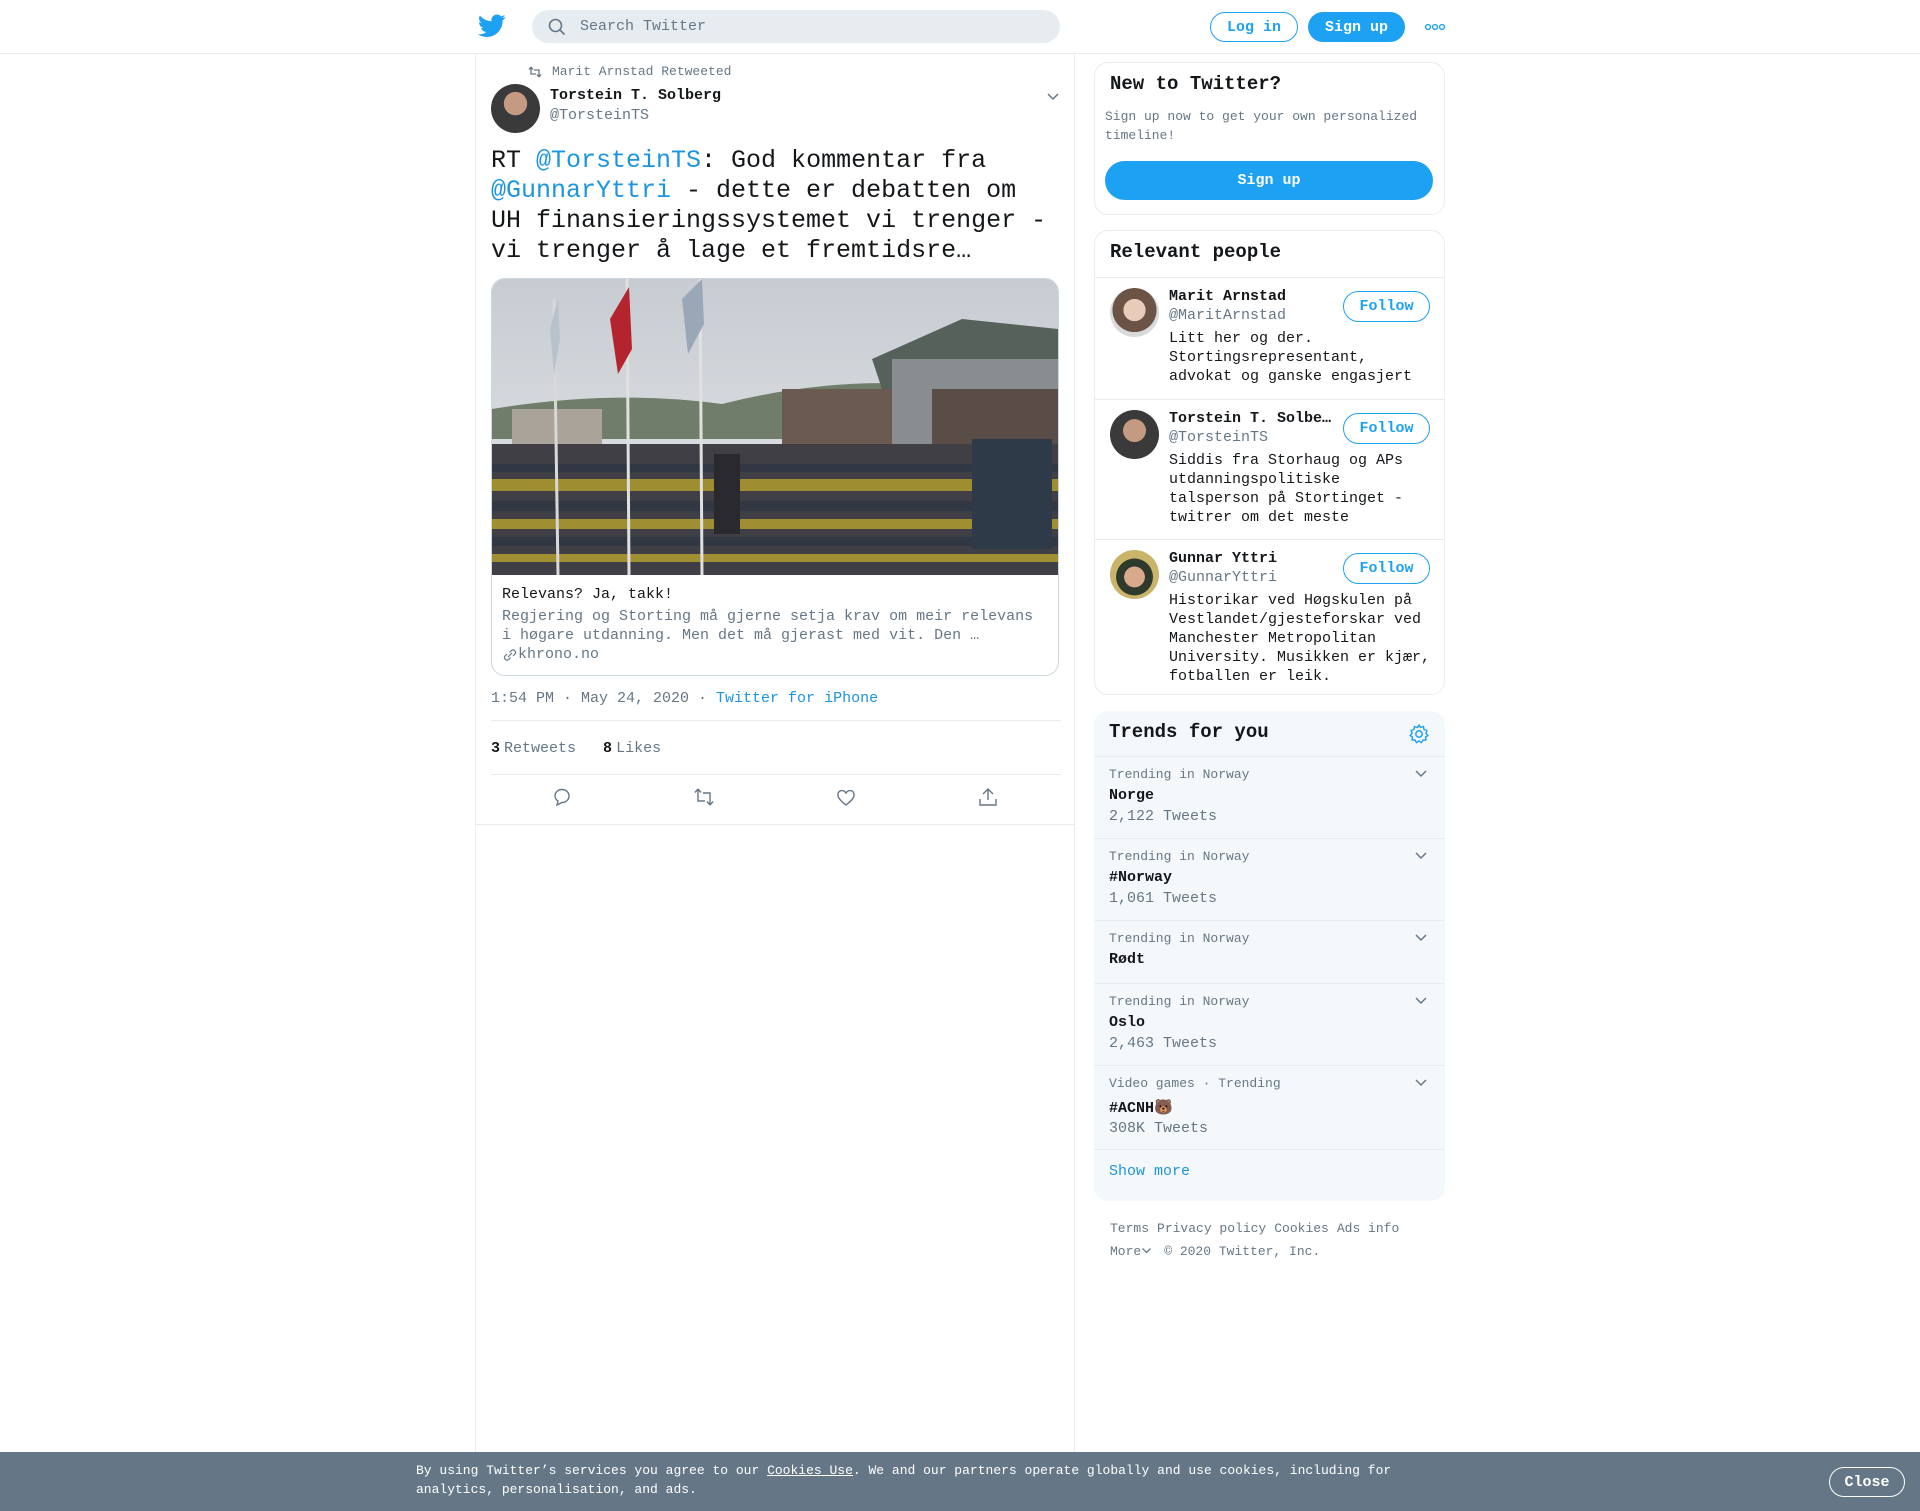 The image size is (1920, 1511). What do you see at coordinates (642, 71) in the screenshot?
I see `retweet-context-label: Marit Arnstad Retweeted` at bounding box center [642, 71].